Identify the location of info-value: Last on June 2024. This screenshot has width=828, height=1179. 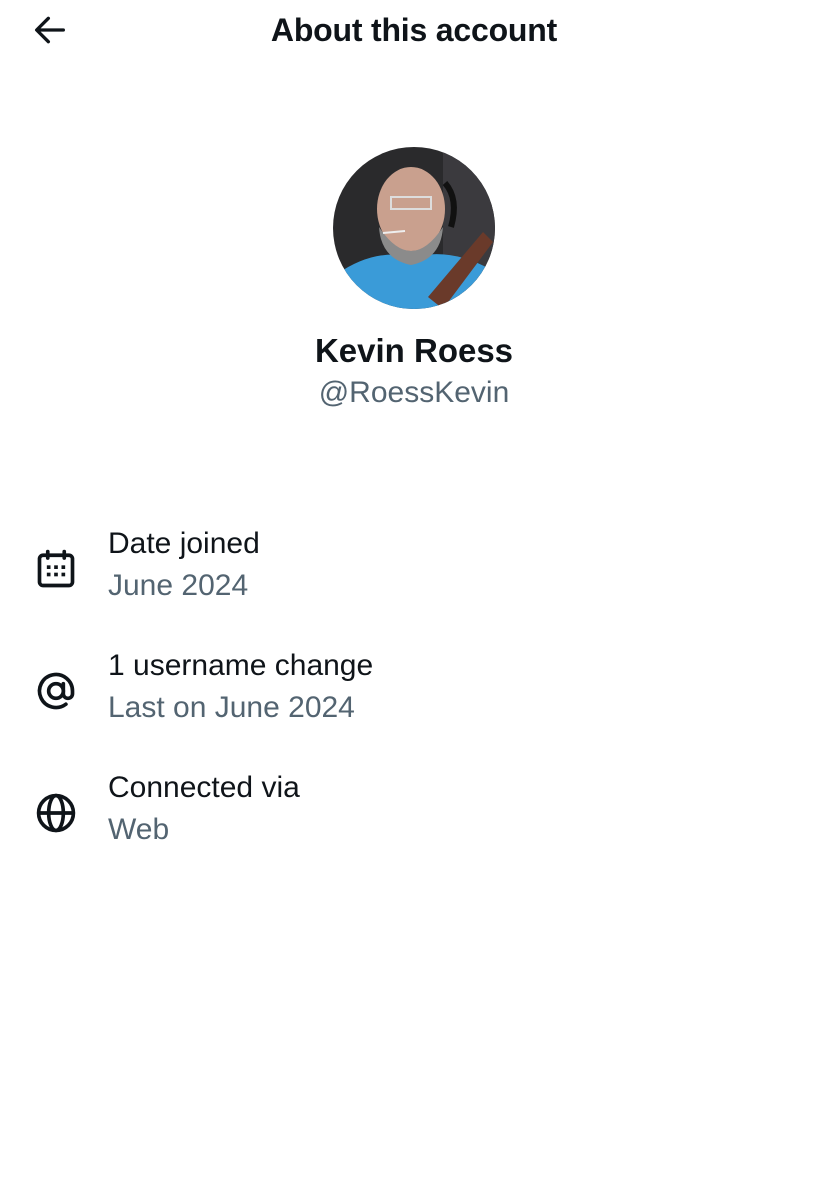
(231, 707).